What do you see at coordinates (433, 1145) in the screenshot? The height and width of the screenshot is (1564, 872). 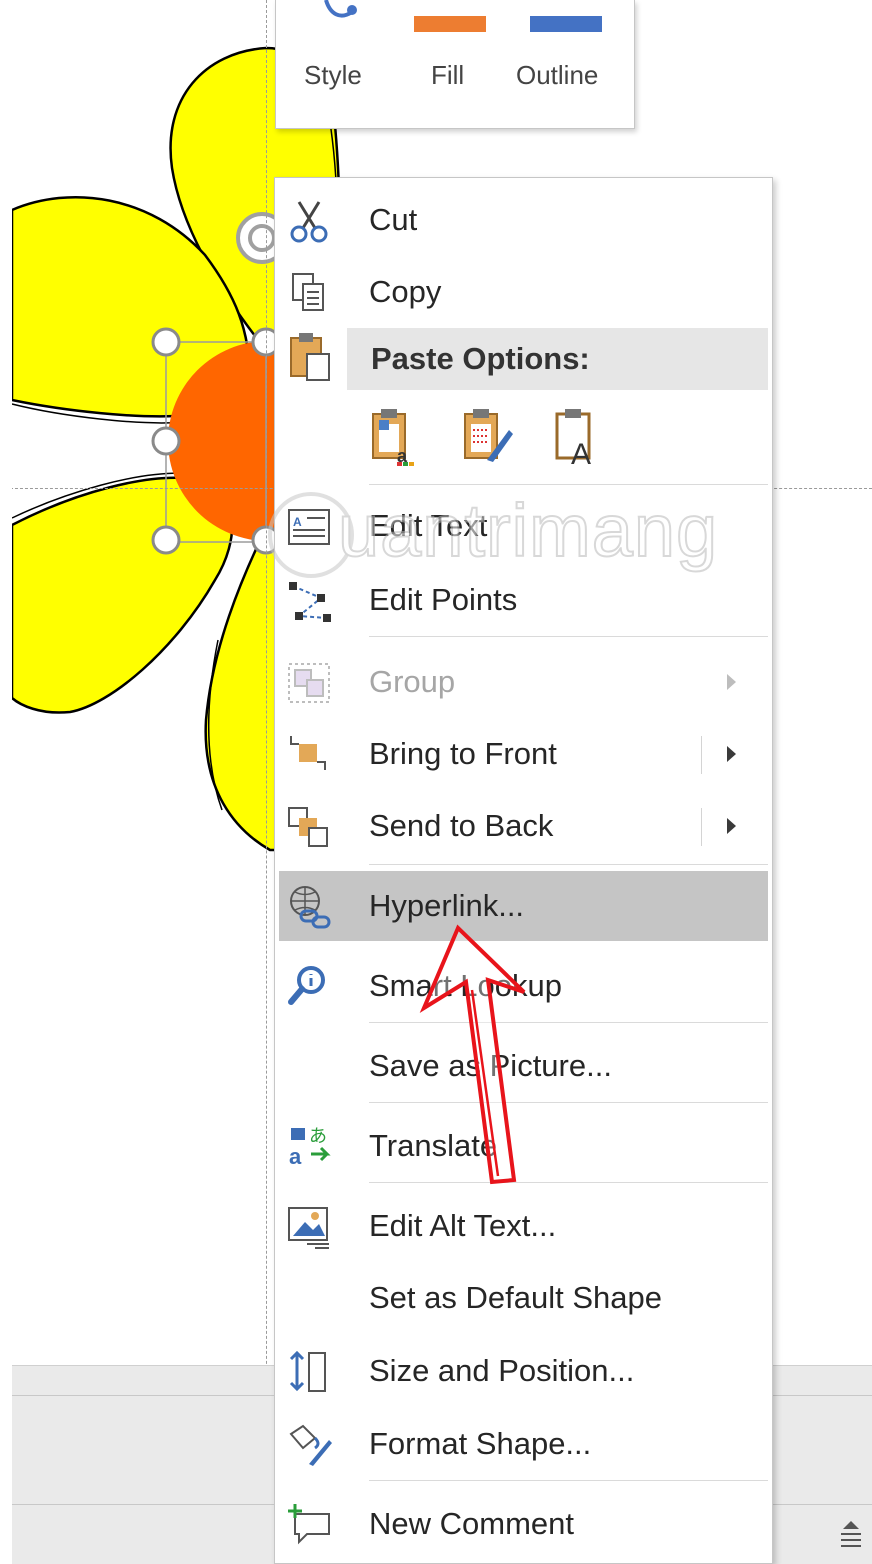 I see `menu-item-label: Translate` at bounding box center [433, 1145].